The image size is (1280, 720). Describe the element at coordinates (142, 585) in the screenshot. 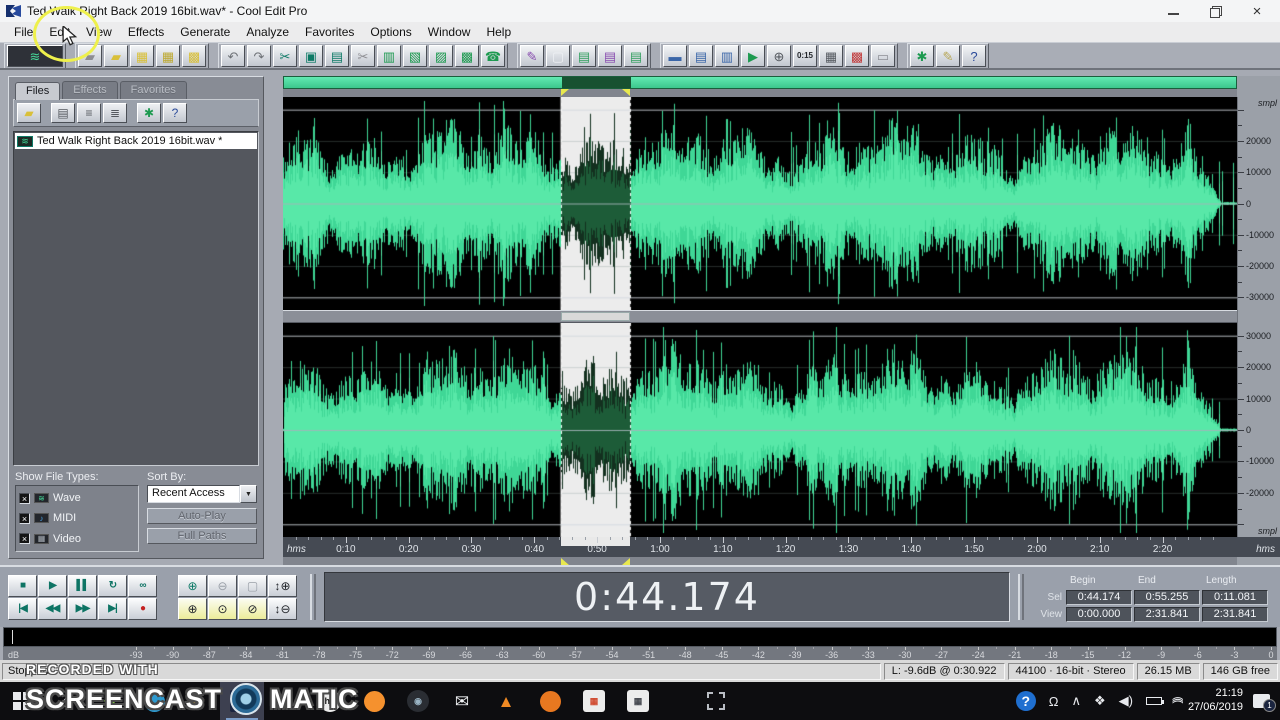

I see `loop-button: ∞` at that location.